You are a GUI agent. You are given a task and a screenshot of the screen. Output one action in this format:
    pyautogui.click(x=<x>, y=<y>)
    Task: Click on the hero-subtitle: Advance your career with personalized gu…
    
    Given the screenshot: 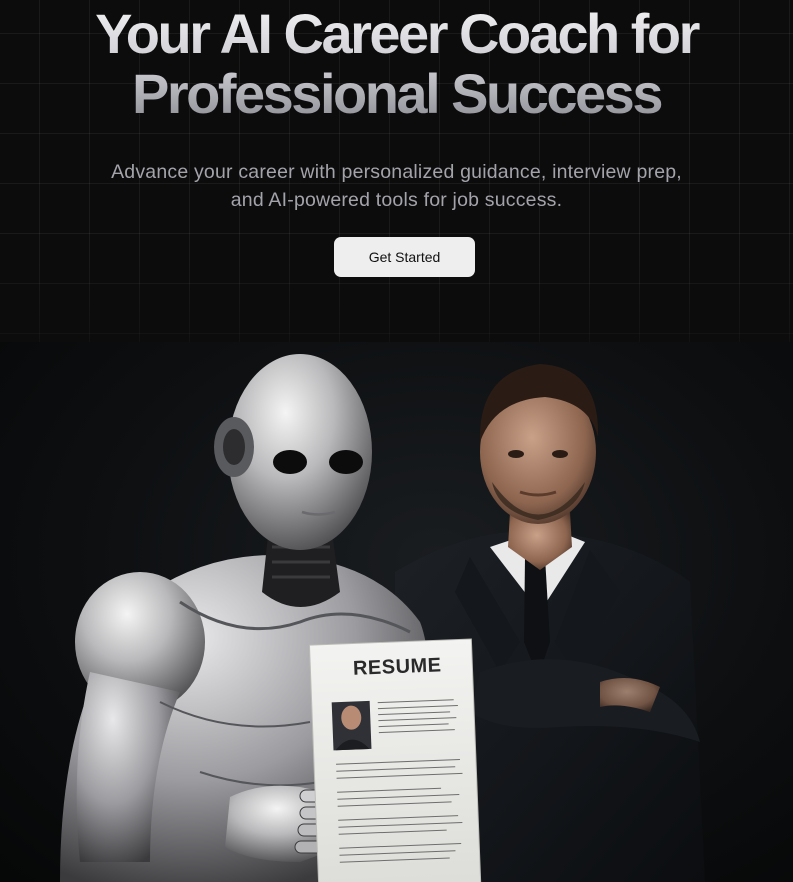 What is the action you would take?
    pyautogui.click(x=396, y=186)
    